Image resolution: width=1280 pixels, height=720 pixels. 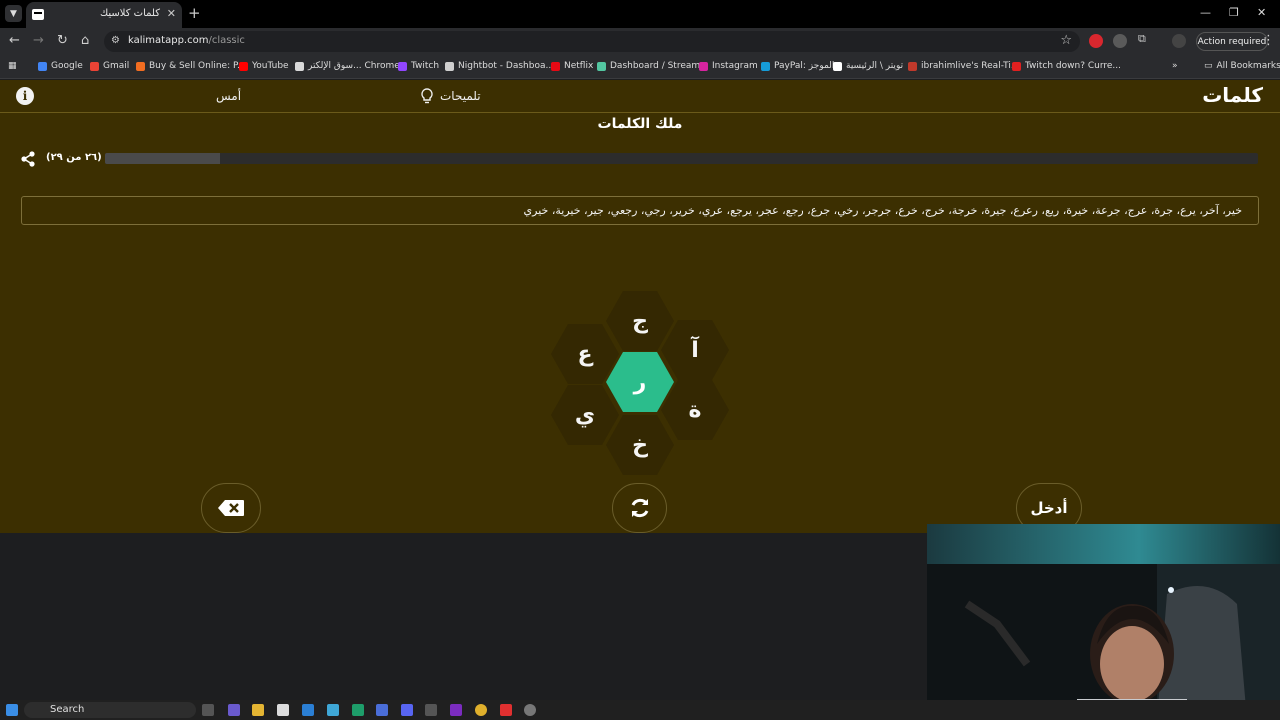 I want to click on streamer-webcam-image, so click(x=1103, y=622).